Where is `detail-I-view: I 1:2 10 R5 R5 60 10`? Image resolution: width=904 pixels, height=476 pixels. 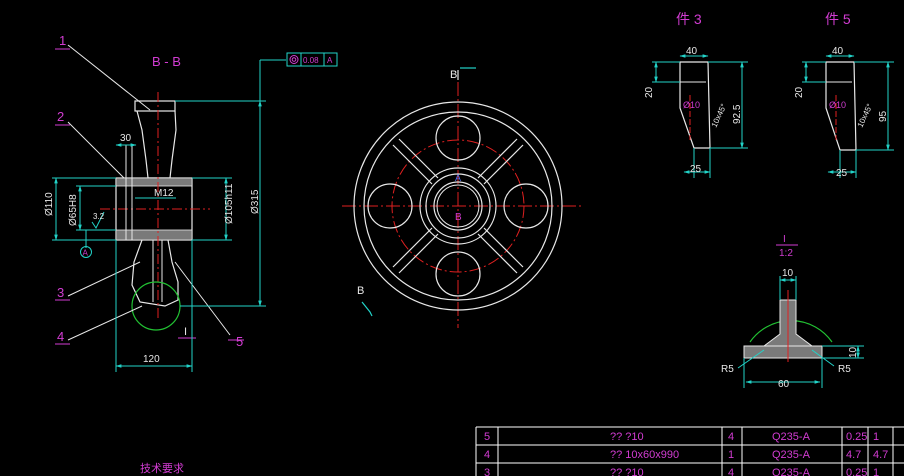 detail-I-view: I 1:2 10 R5 R5 60 10 is located at coordinates (792, 312).